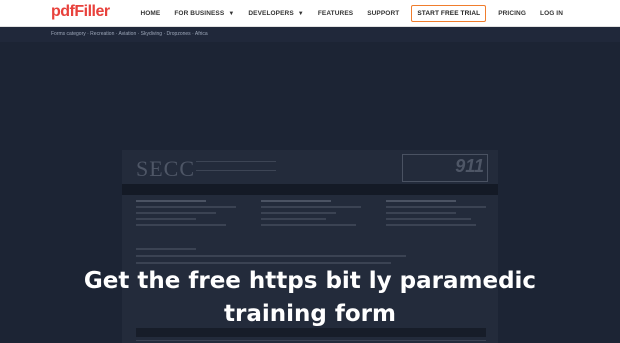 The height and width of the screenshot is (343, 620). I want to click on document-contact-columns, so click(311, 222).